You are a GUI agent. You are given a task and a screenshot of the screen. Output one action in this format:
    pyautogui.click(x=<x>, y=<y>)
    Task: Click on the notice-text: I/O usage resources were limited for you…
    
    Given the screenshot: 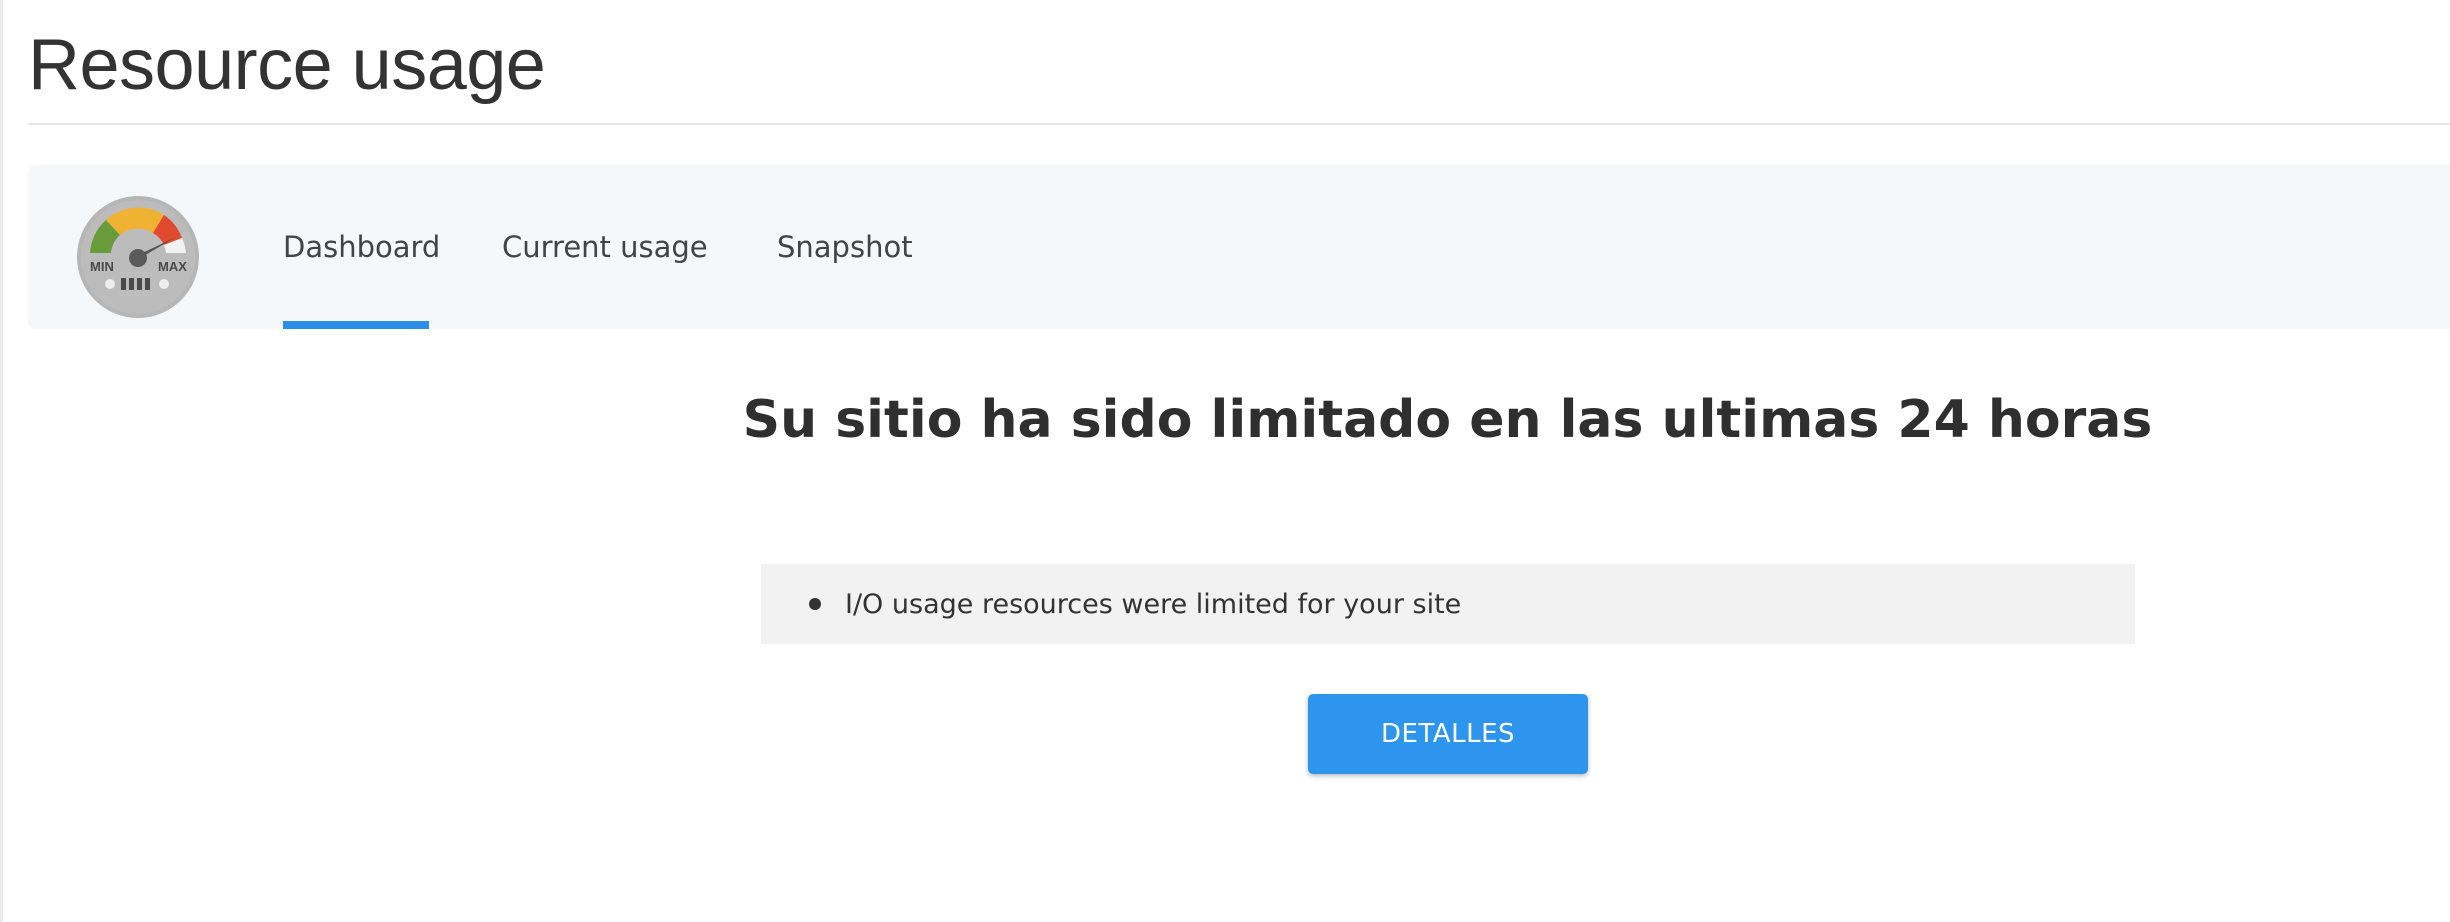 What is the action you would take?
    pyautogui.click(x=1153, y=604)
    